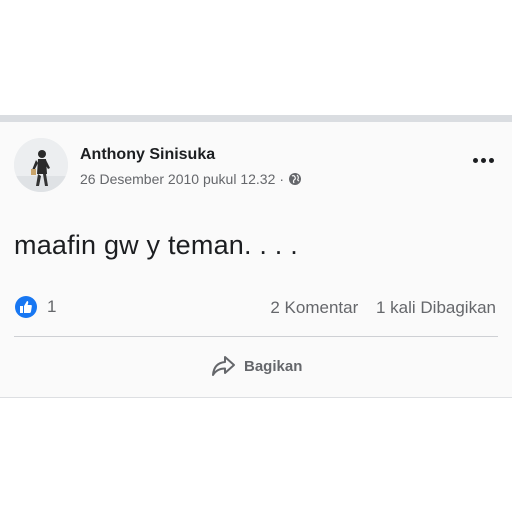 The width and height of the screenshot is (512, 512). What do you see at coordinates (147, 155) in the screenshot?
I see `author-name: Anthony Sinisuka` at bounding box center [147, 155].